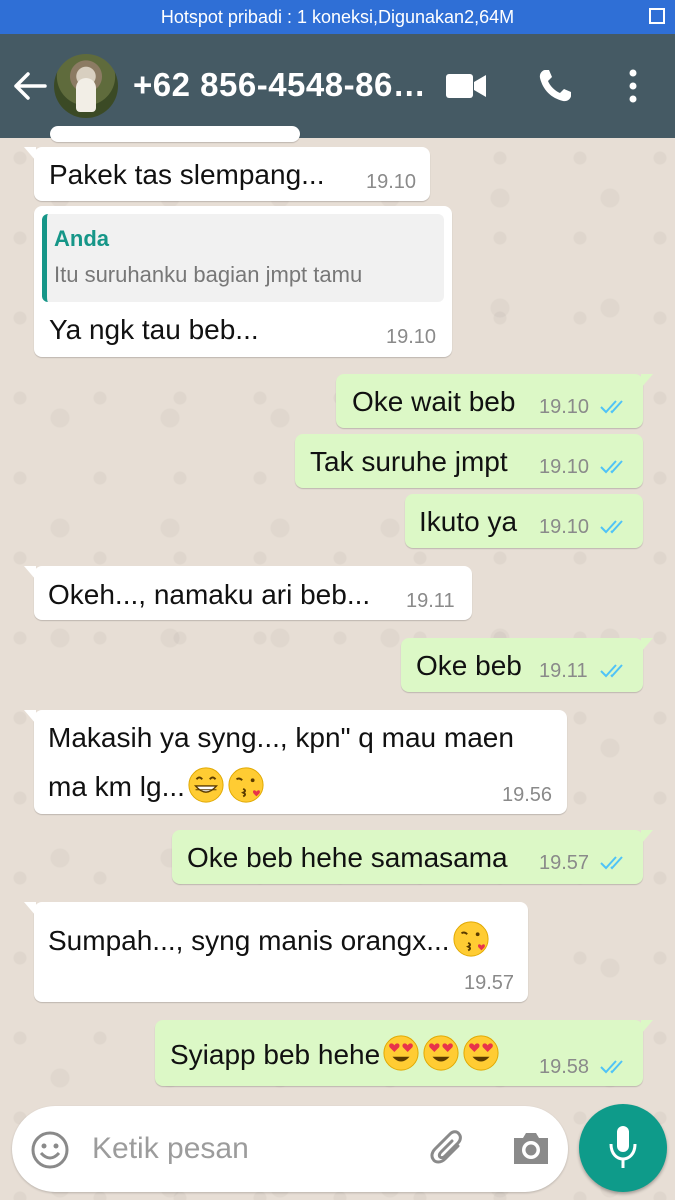 Image resolution: width=675 pixels, height=1200 pixels. What do you see at coordinates (564, 1067) in the screenshot?
I see `message-time: 19.58` at bounding box center [564, 1067].